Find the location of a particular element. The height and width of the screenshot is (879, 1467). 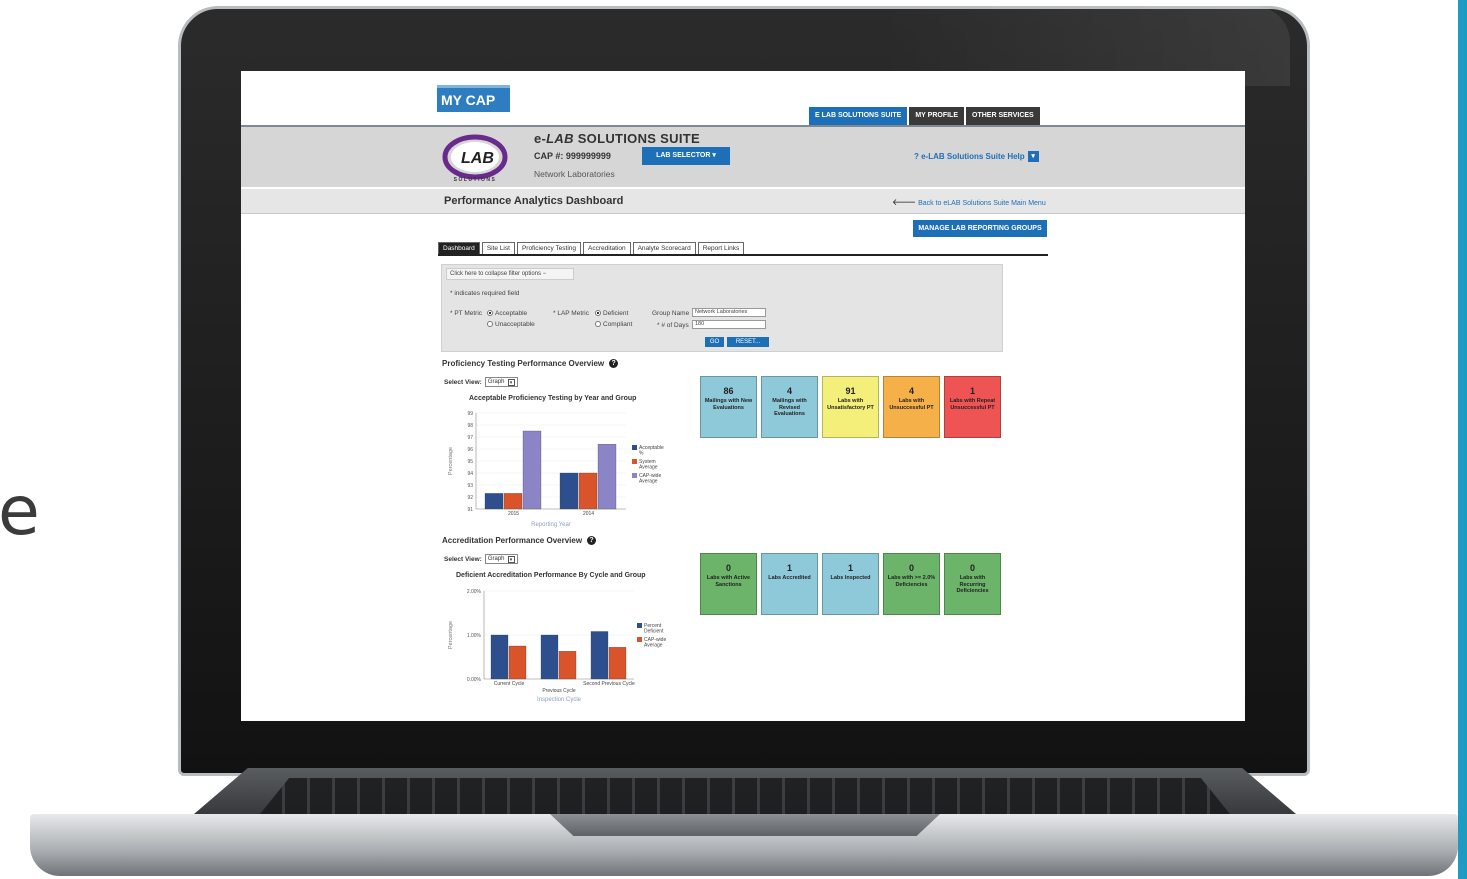

back-link-label: Back to eLAB Solutions Suite Main Menu is located at coordinates (982, 203).